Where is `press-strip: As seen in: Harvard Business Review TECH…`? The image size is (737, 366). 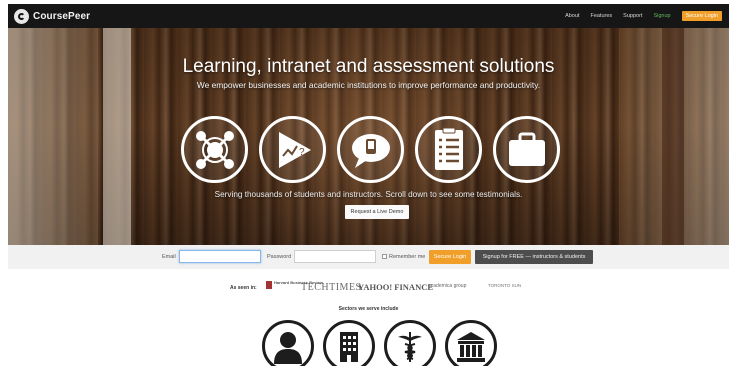
press-strip: As seen in: Harvard Business Review TECH… is located at coordinates (368, 289).